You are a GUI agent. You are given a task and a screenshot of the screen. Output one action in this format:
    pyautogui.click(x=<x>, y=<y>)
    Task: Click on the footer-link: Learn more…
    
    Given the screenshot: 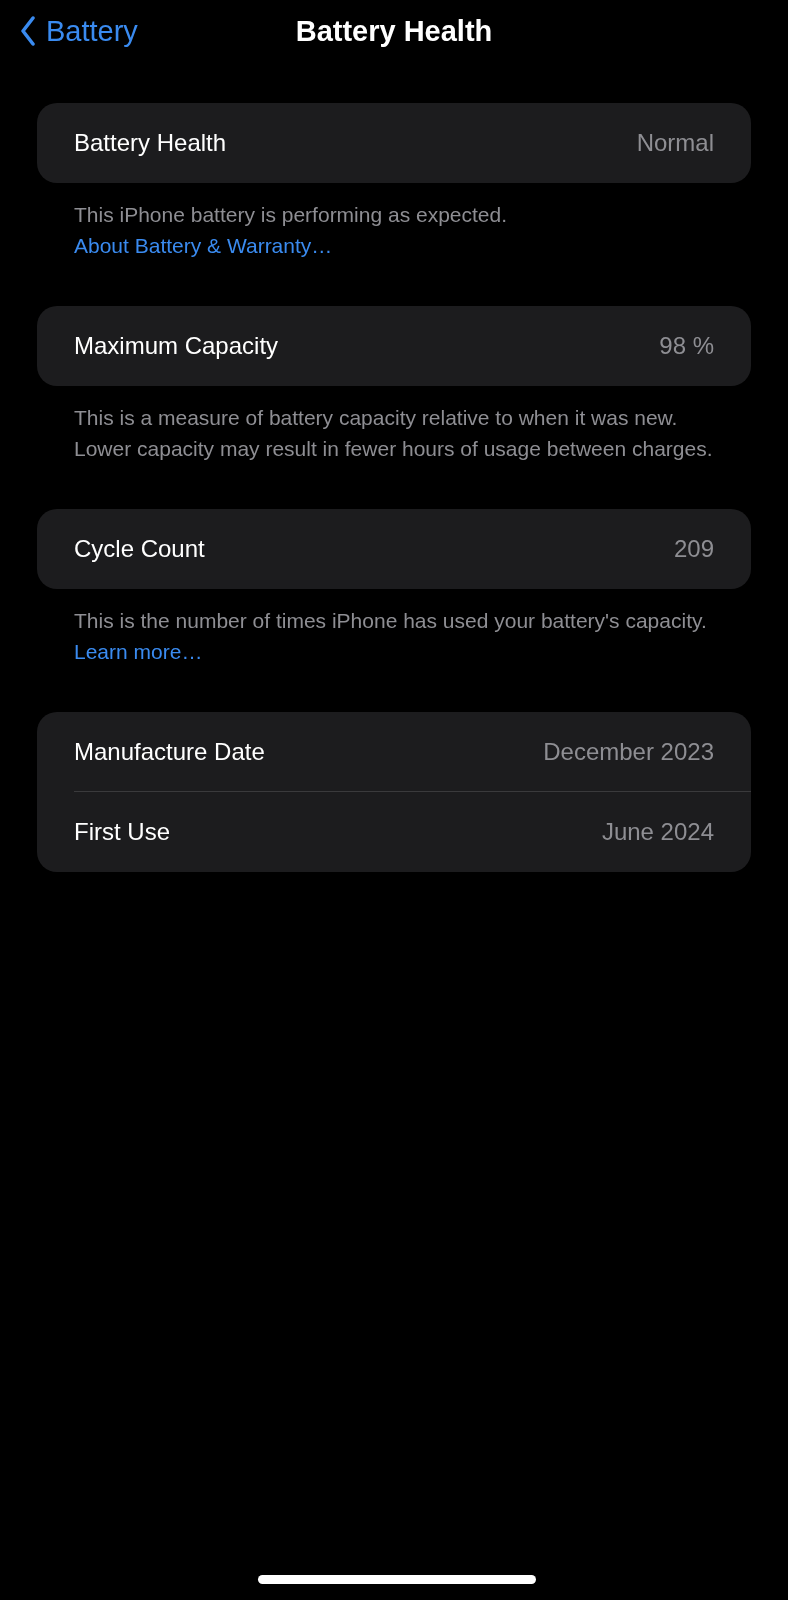 What is the action you would take?
    pyautogui.click(x=138, y=651)
    